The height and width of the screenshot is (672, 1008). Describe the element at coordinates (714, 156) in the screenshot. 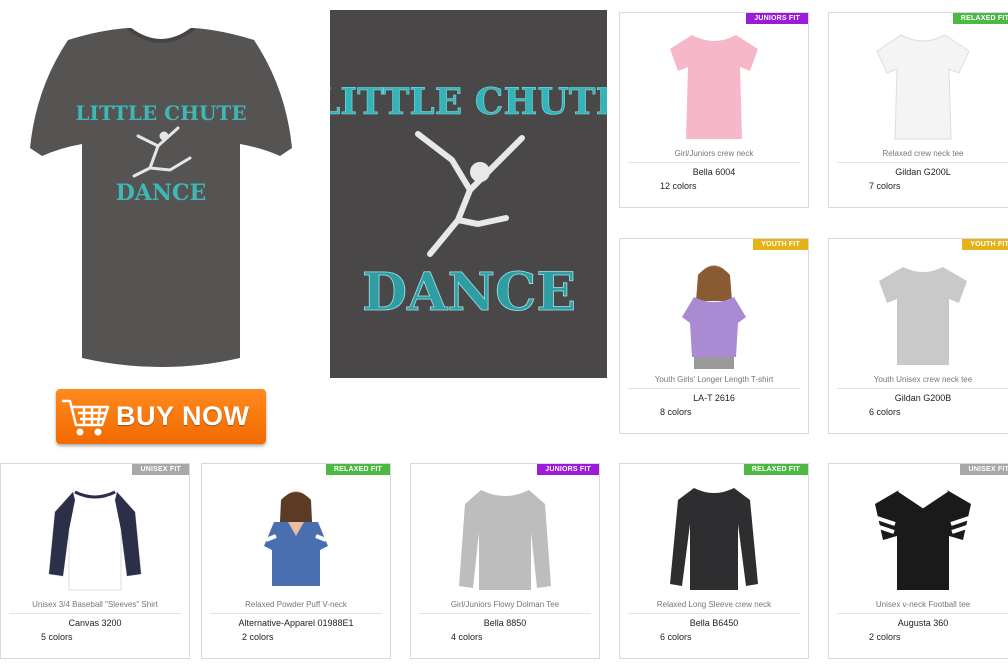

I see `product-description: Girl/Juniors crew neck` at that location.